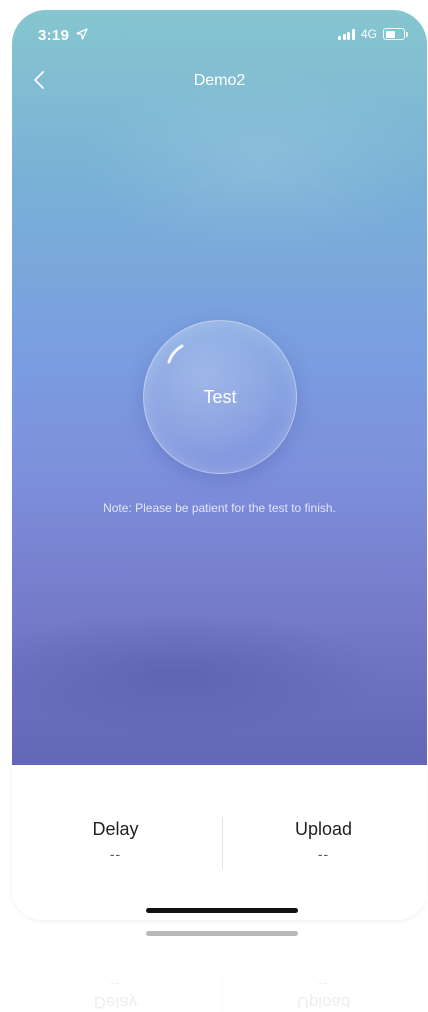  I want to click on delay-label: Delay, so click(115, 829).